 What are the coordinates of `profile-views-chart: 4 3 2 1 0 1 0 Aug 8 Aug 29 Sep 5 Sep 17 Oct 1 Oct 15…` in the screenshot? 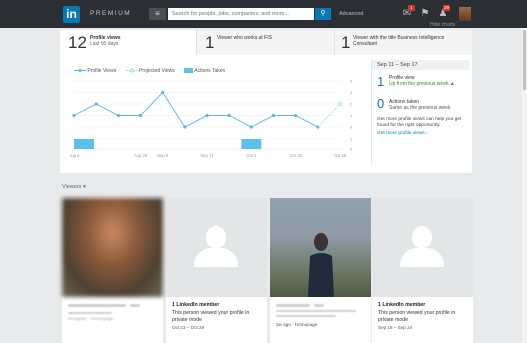 It's located at (211, 119).